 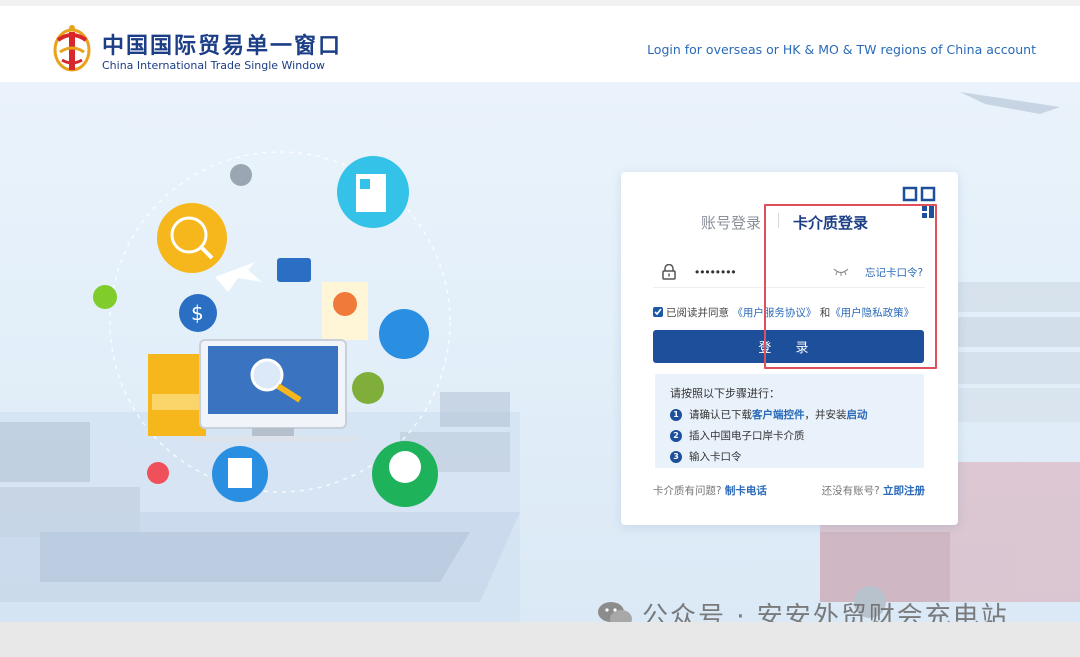 I want to click on step-2: 2 插入中国电子口岸卡介质, so click(x=789, y=435).